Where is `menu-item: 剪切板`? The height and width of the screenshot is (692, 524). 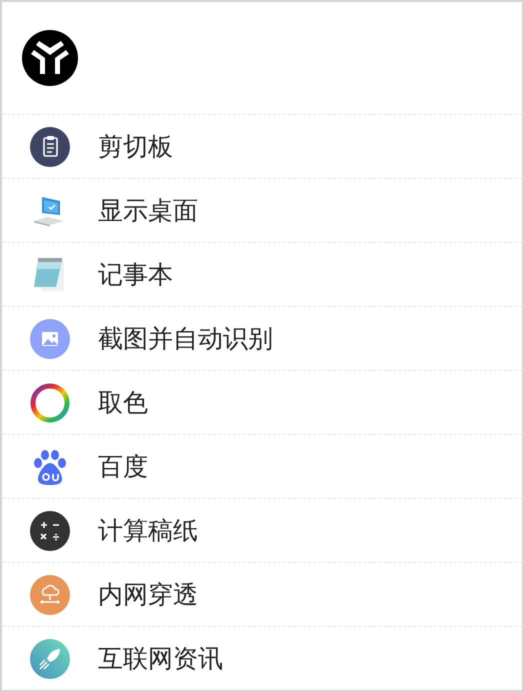
menu-item: 剪切板 is located at coordinates (262, 147).